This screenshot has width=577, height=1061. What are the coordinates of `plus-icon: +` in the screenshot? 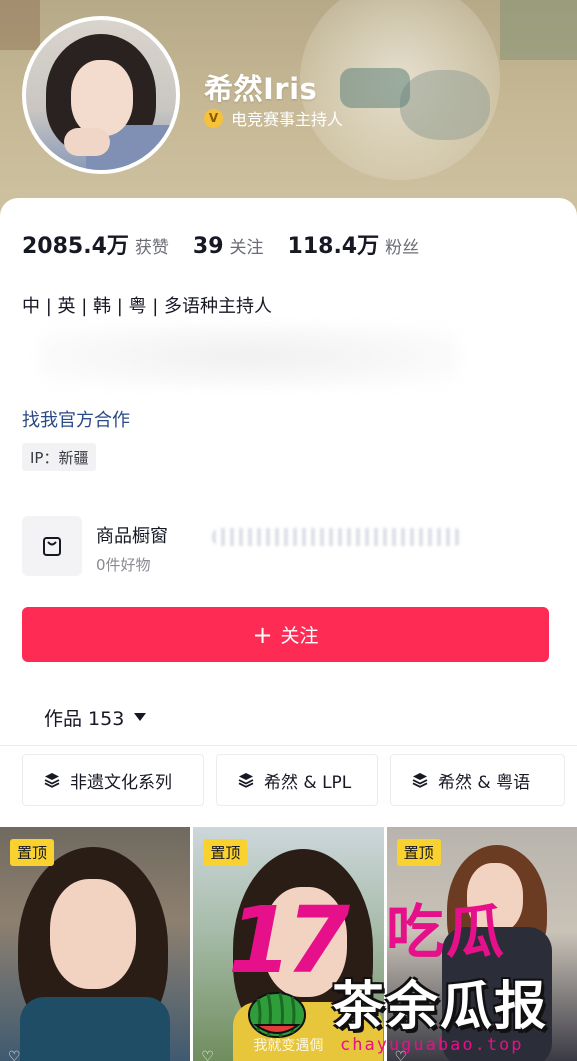 It's located at (262, 634).